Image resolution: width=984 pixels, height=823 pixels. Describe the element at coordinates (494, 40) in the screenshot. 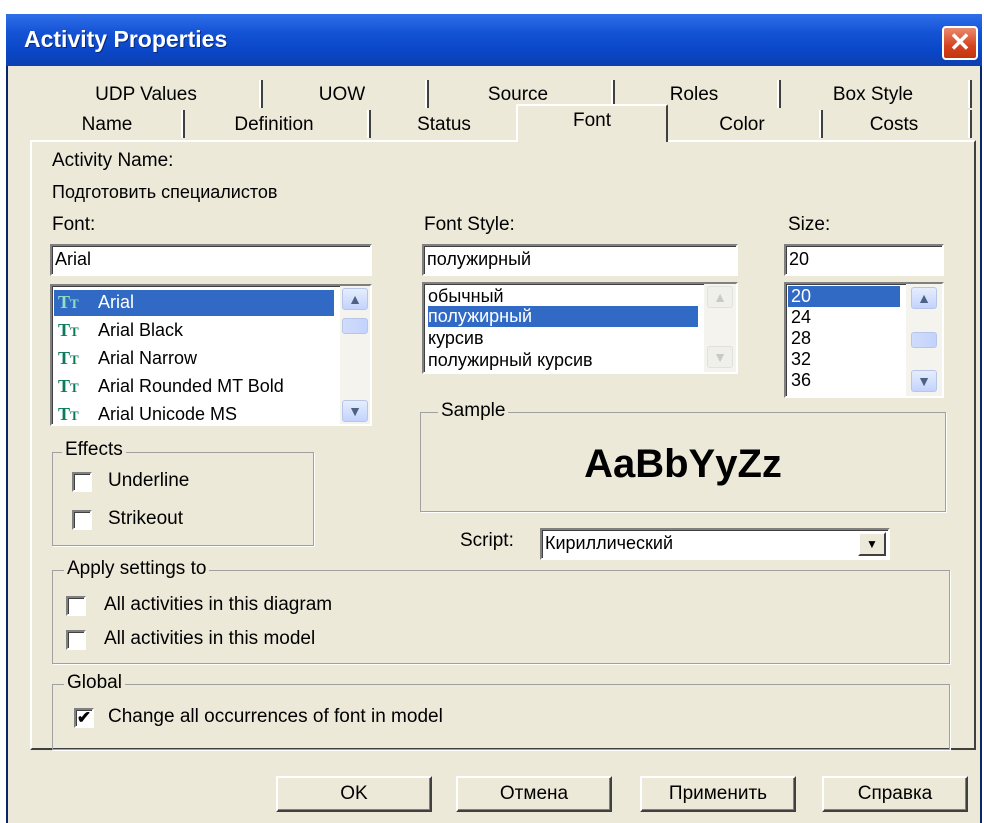

I see `title-bar: Activity Properties ✕` at that location.